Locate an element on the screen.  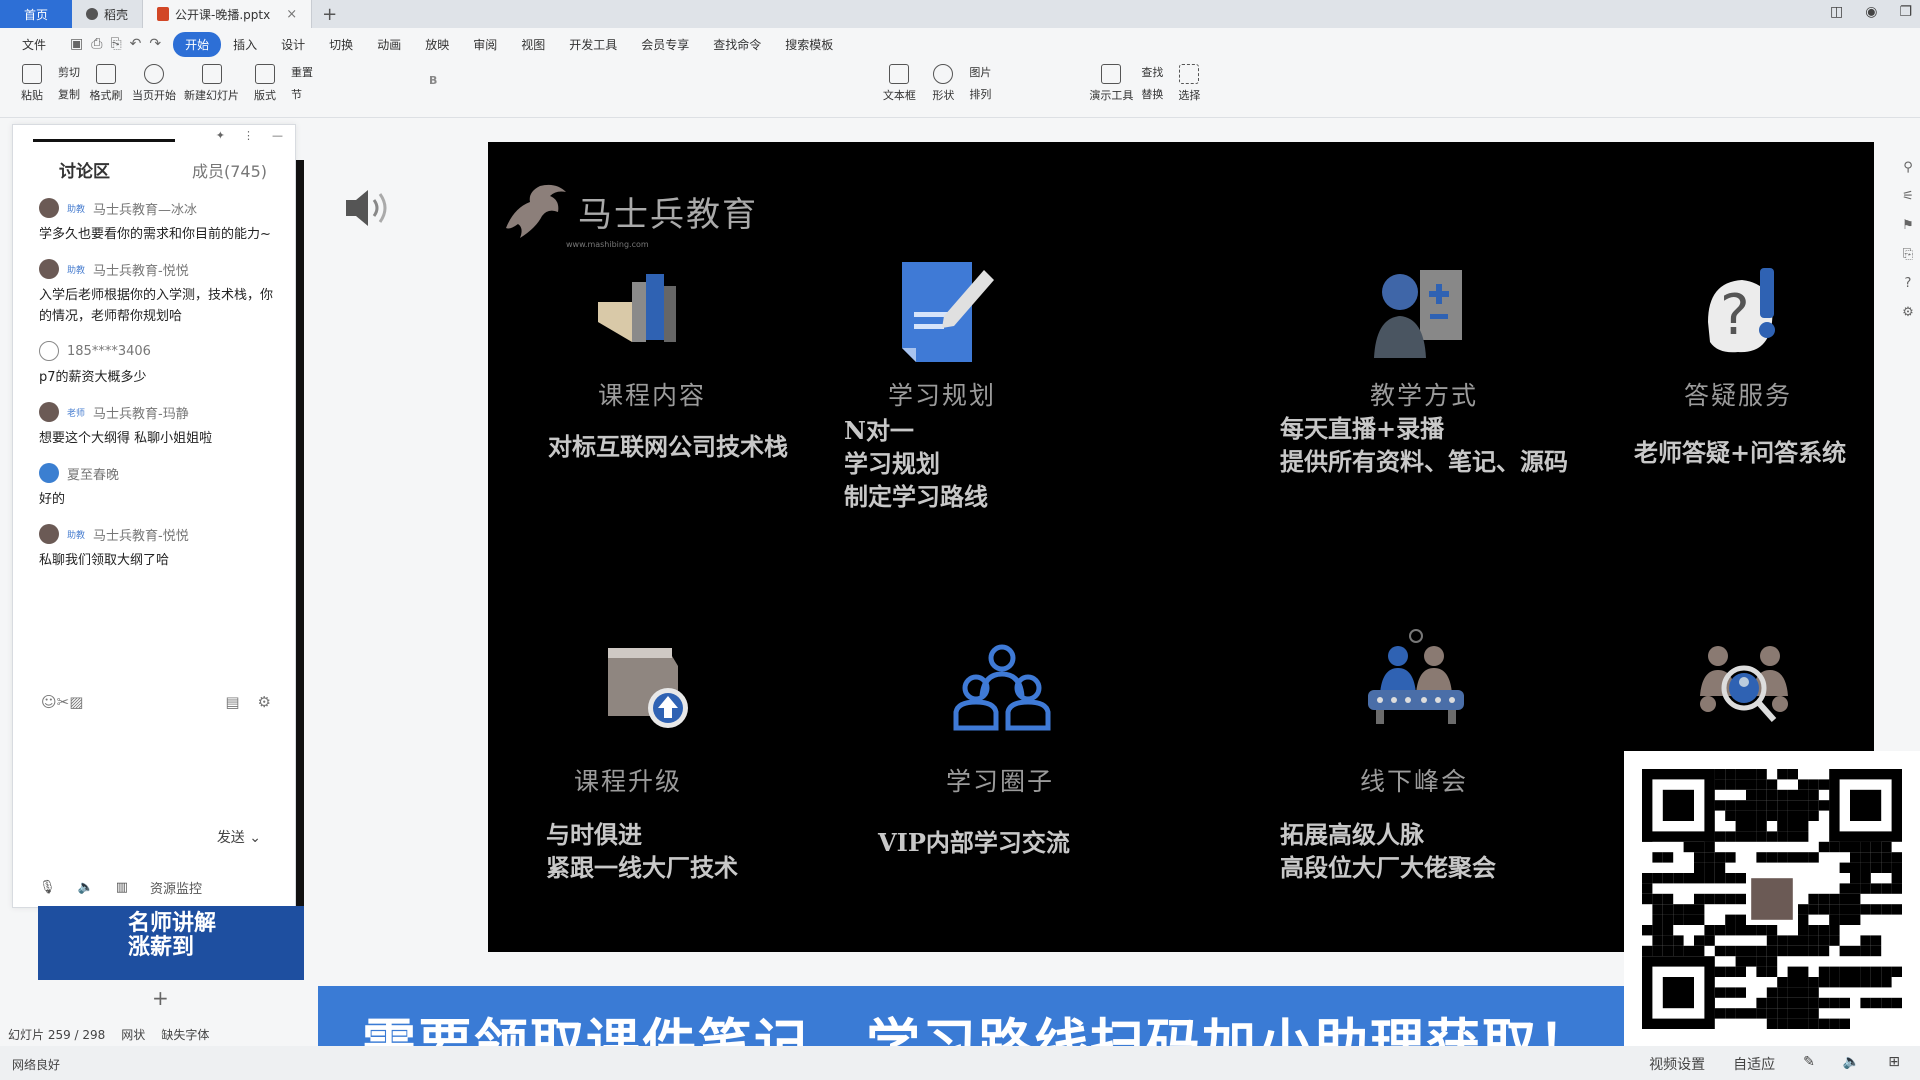
brand-logo: 马士兵教育 www.mashibing.com is located at coordinates (629, 213).